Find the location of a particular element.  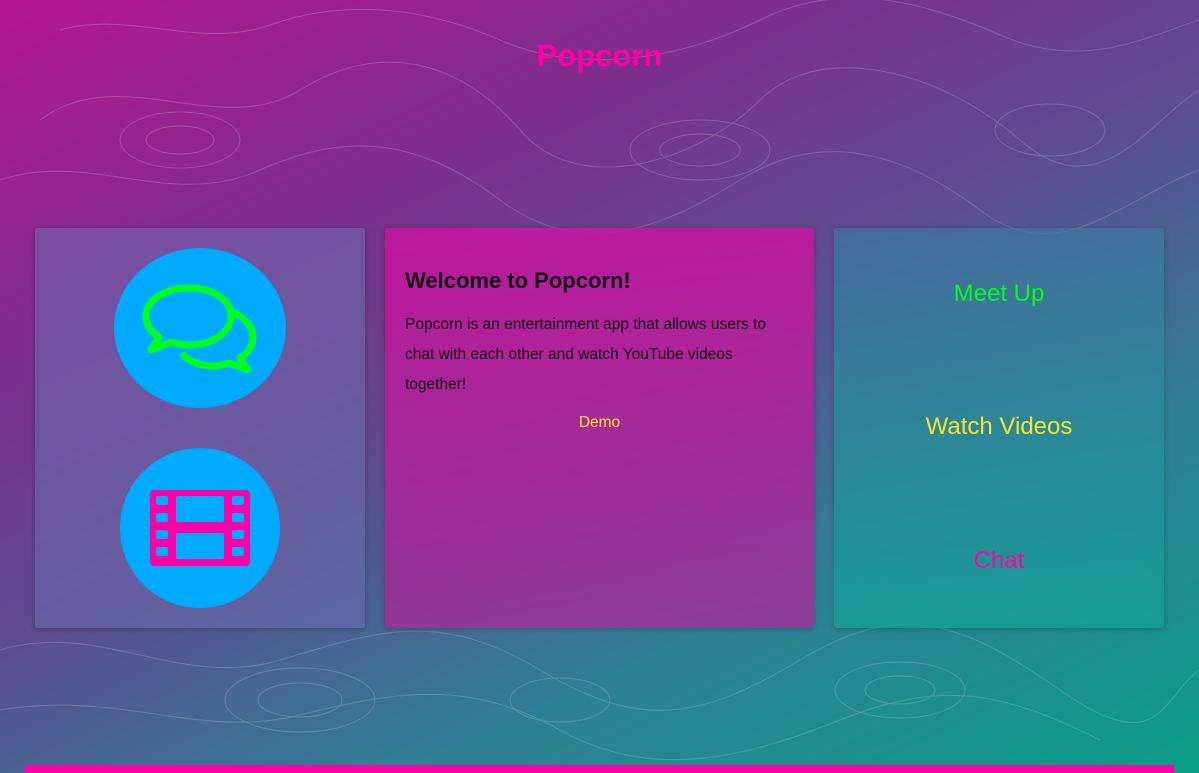

video-feature-circle is located at coordinates (200, 528).